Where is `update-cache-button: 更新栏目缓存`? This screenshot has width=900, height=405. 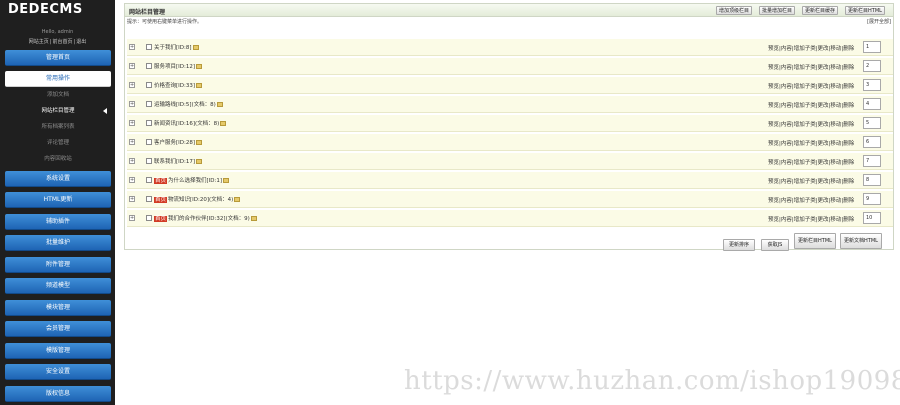 update-cache-button: 更新栏目缓存 is located at coordinates (820, 10).